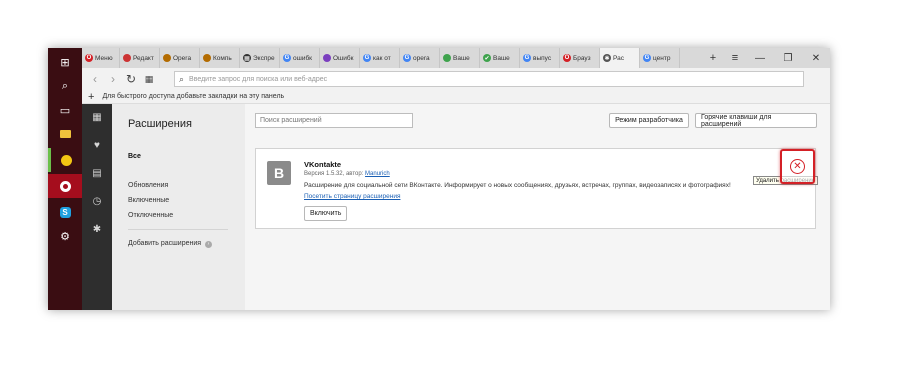 The image size is (900, 386). I want to click on back-icon: ‹, so click(95, 79).